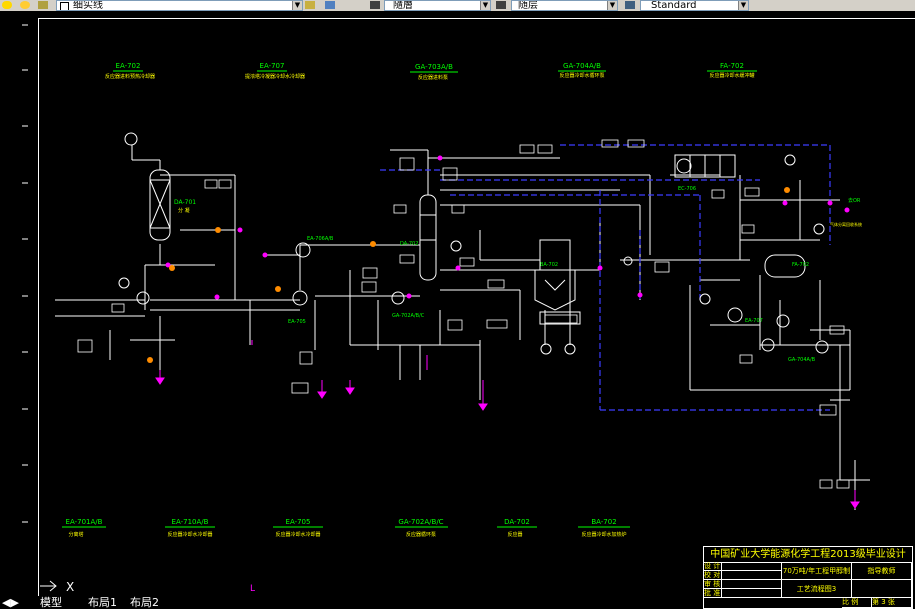 Image resolution: width=915 pixels, height=609 pixels. What do you see at coordinates (102, 602) in the screenshot?
I see `tab-layout1: 布局1` at bounding box center [102, 602].